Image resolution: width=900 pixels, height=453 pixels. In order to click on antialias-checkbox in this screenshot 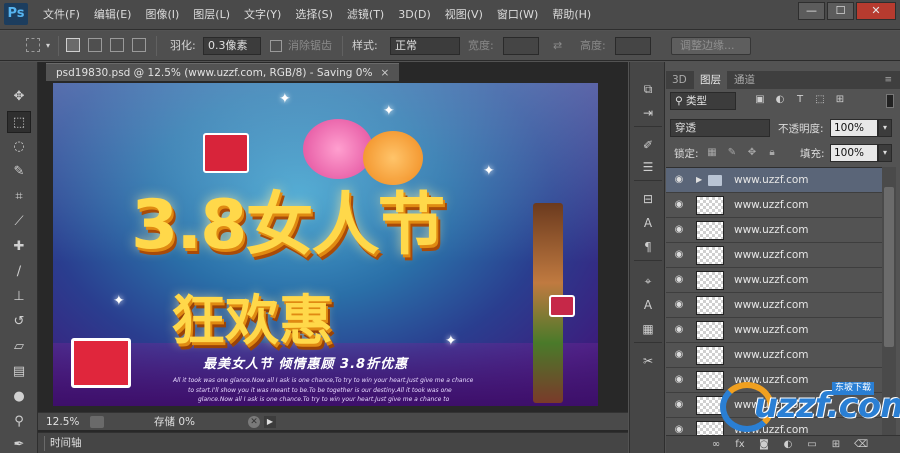, I will do `click(276, 46)`.